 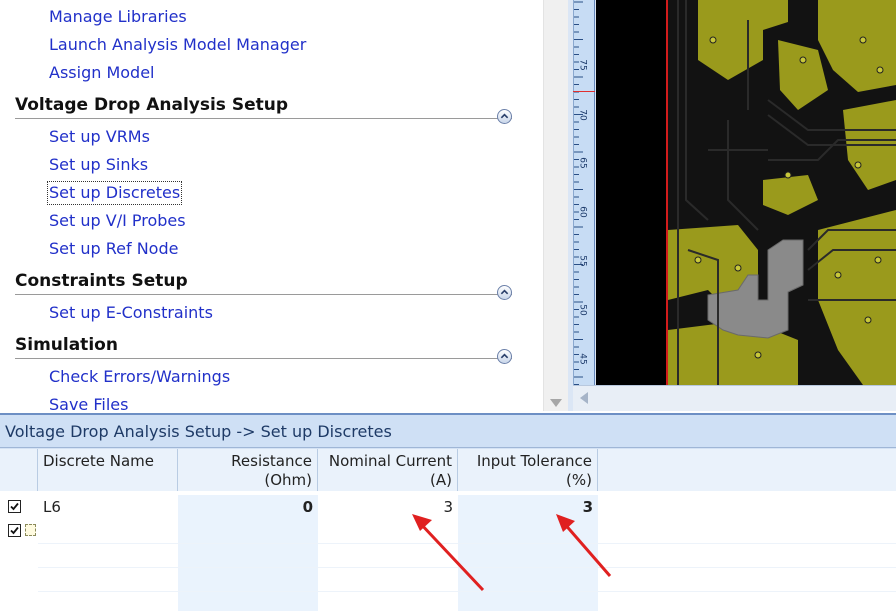 I want to click on section-title: Simulation, so click(x=66, y=345).